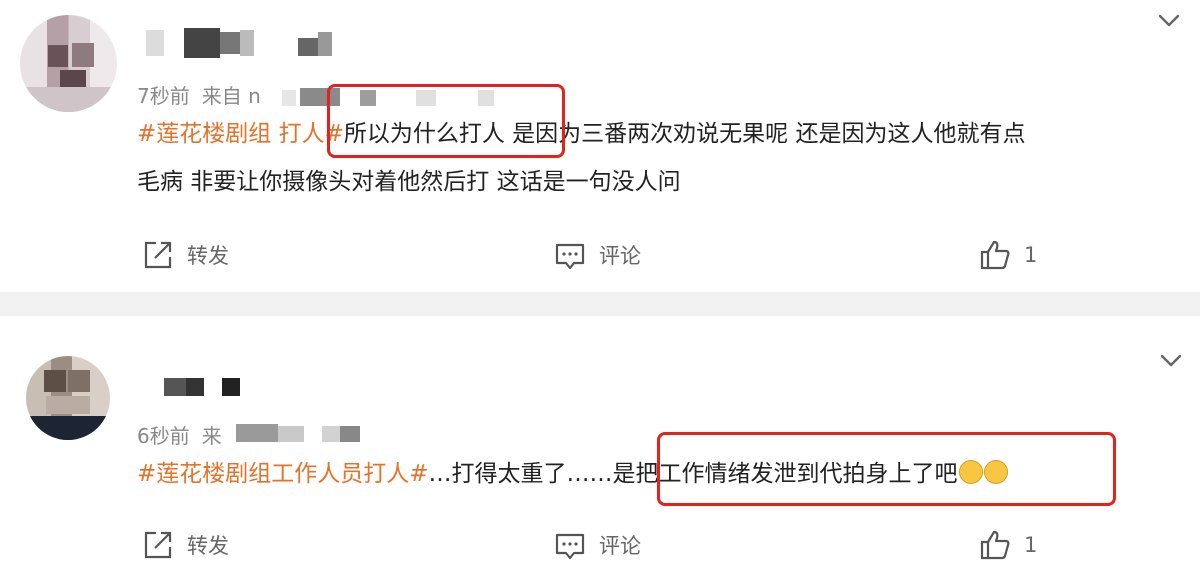 Image resolution: width=1200 pixels, height=582 pixels. Describe the element at coordinates (600, 304) in the screenshot. I see `post-separator` at that location.